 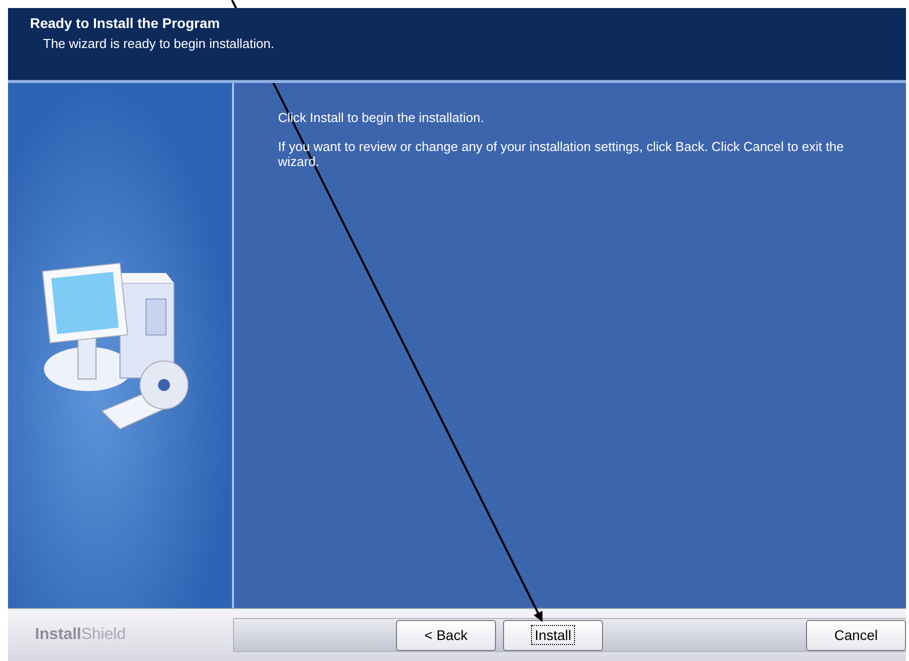 What do you see at coordinates (159, 43) in the screenshot?
I see `wizard-subtitle: The wizard is ready to begin installation.` at bounding box center [159, 43].